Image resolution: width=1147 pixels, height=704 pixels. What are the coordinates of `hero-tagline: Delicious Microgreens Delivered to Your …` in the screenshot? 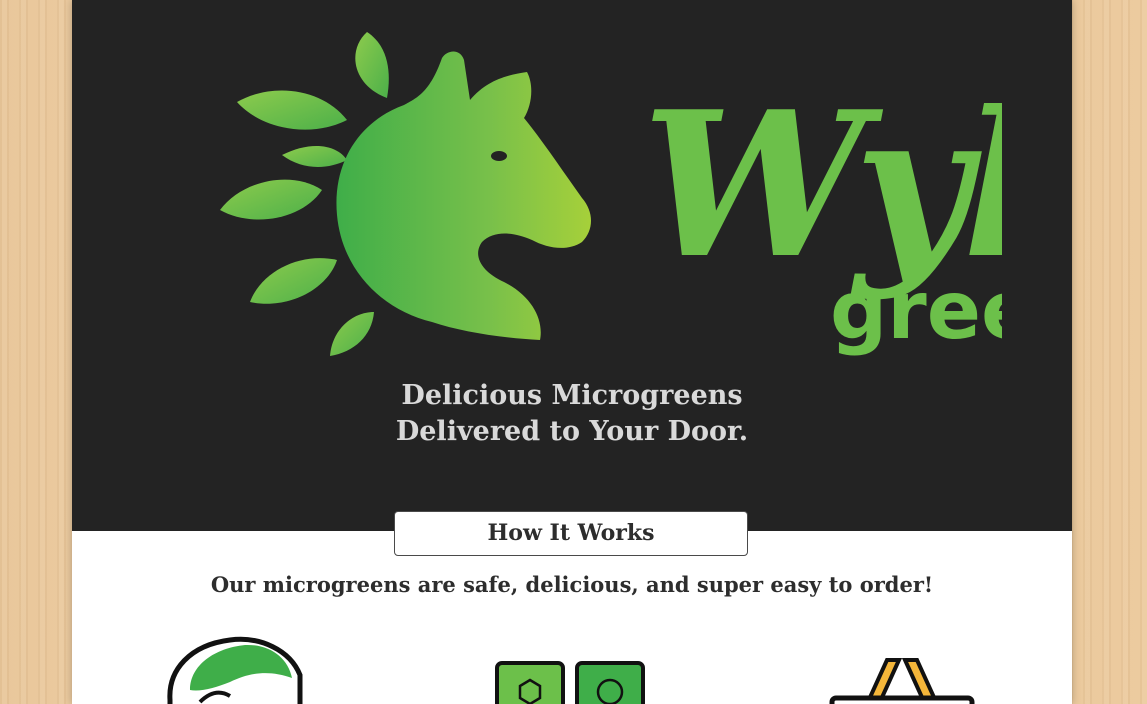 It's located at (572, 414).